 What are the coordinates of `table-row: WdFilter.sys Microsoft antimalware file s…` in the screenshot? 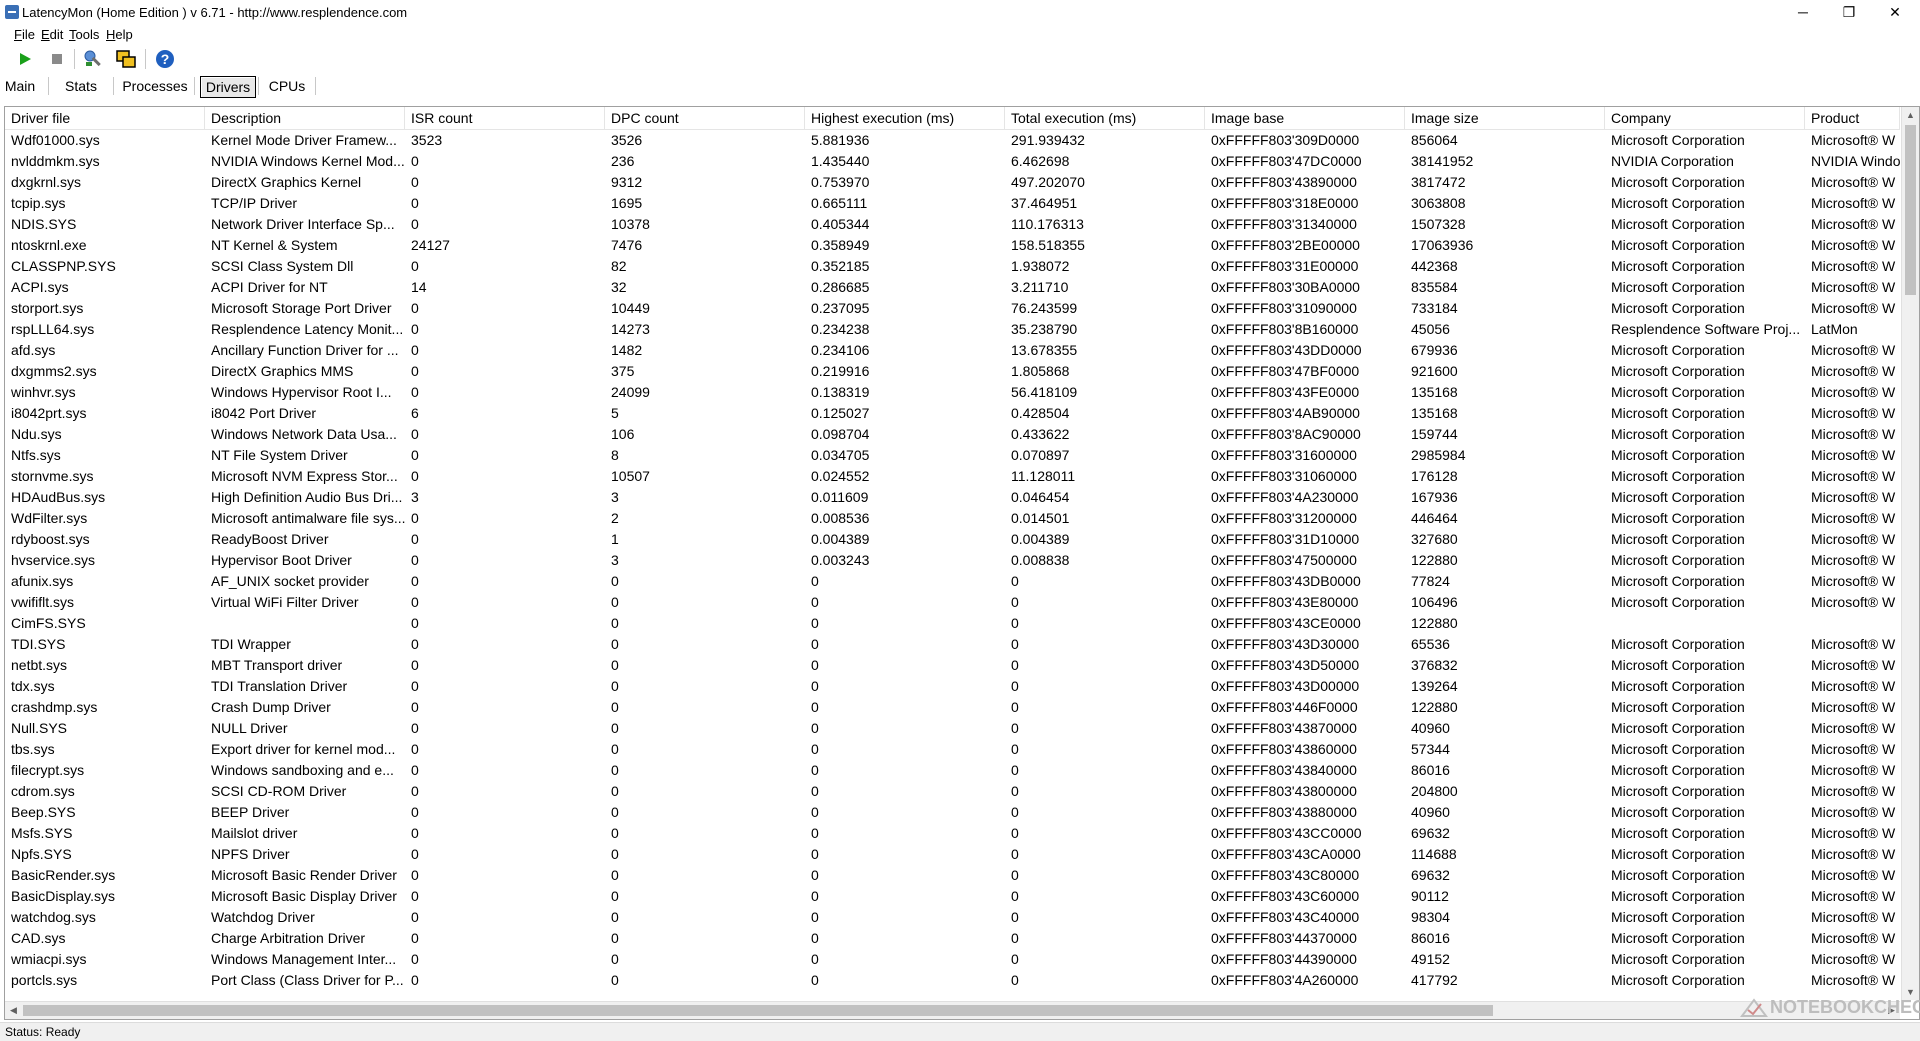 It's located at (952, 518).